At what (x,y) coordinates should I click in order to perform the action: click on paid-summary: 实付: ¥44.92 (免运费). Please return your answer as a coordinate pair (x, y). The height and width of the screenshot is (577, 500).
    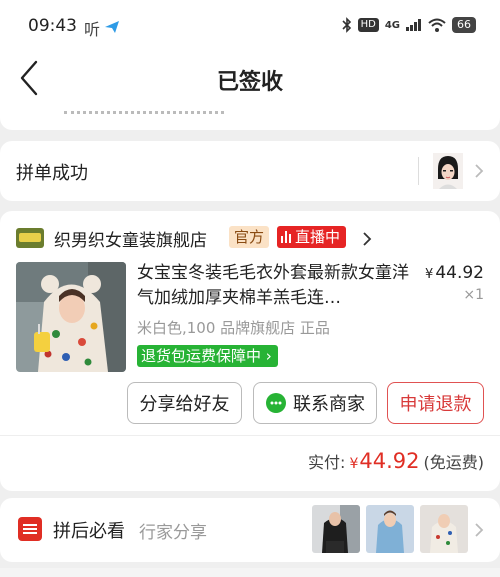
    Looking at the image, I should click on (396, 461).